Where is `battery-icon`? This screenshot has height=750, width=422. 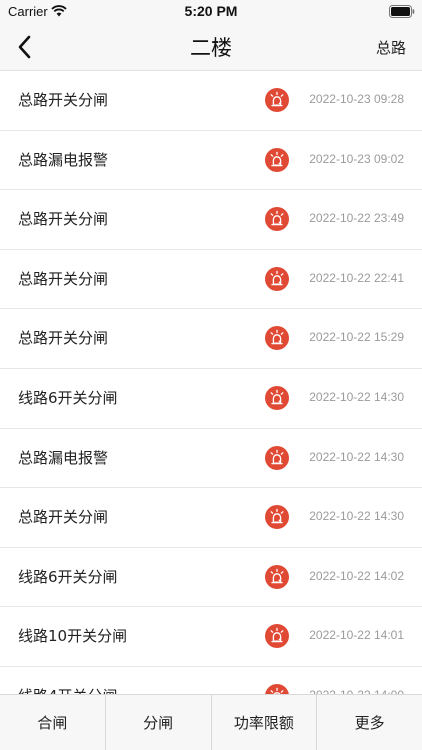 battery-icon is located at coordinates (402, 11).